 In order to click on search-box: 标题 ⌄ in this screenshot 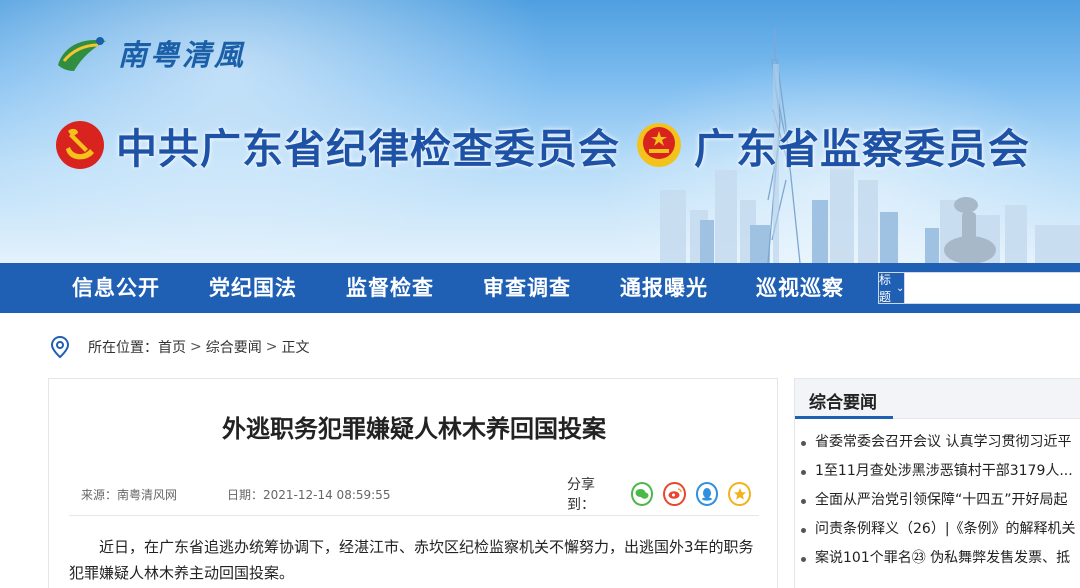, I will do `click(979, 288)`.